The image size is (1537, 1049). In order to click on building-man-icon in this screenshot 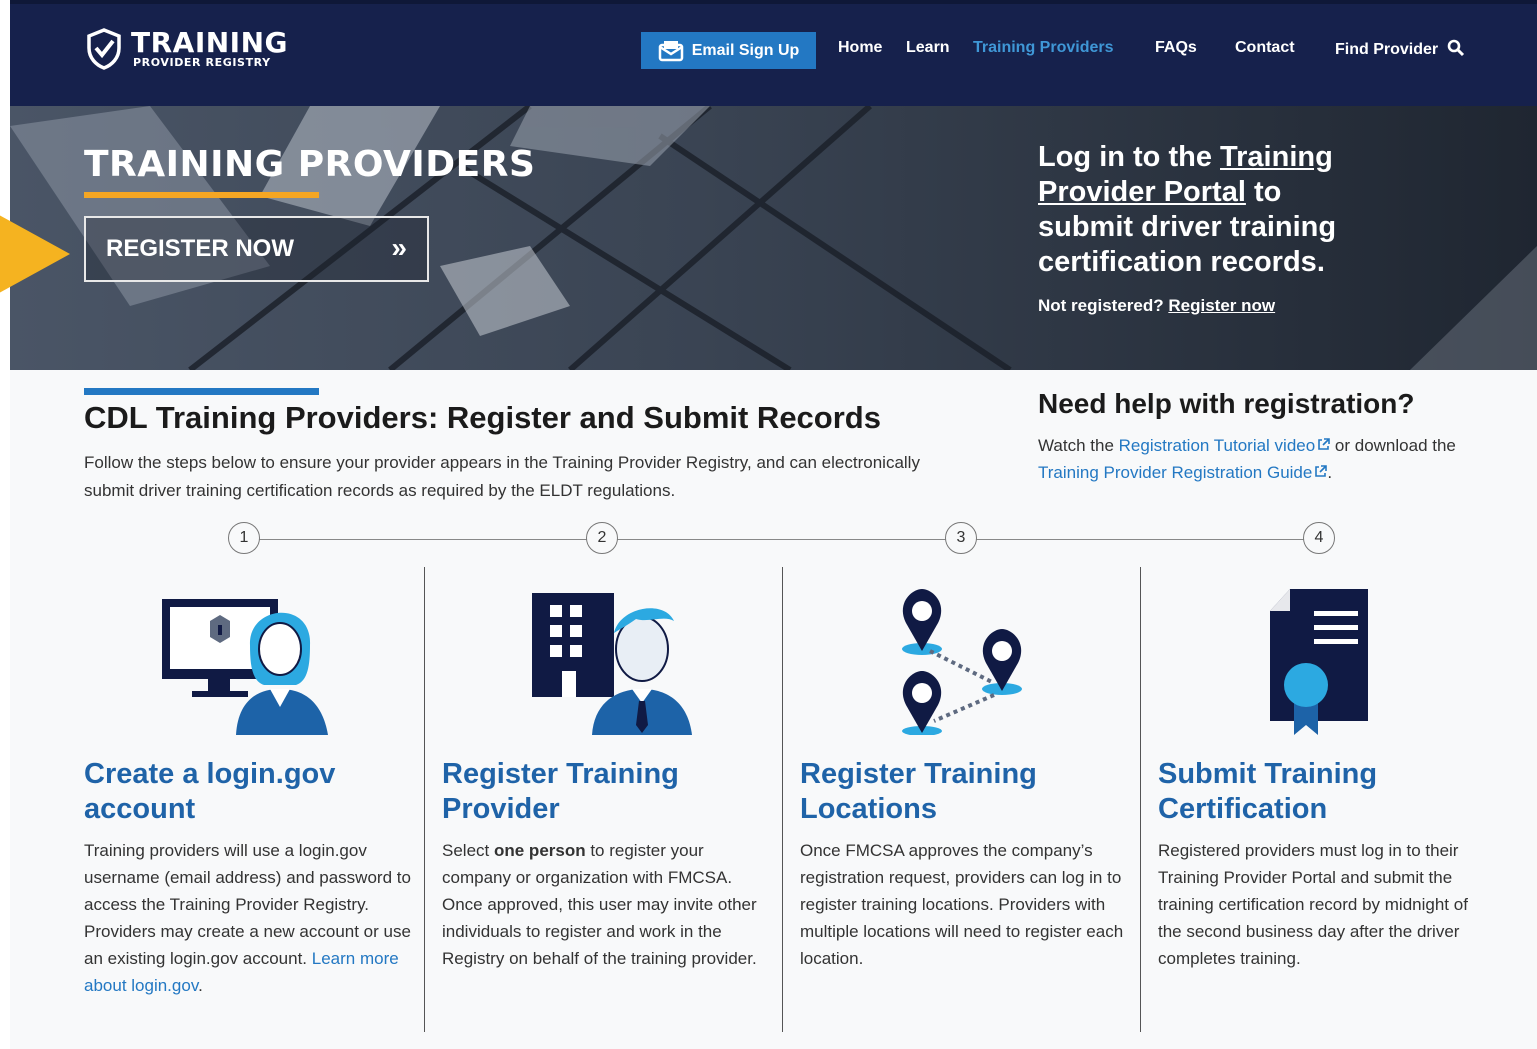, I will do `click(612, 664)`.